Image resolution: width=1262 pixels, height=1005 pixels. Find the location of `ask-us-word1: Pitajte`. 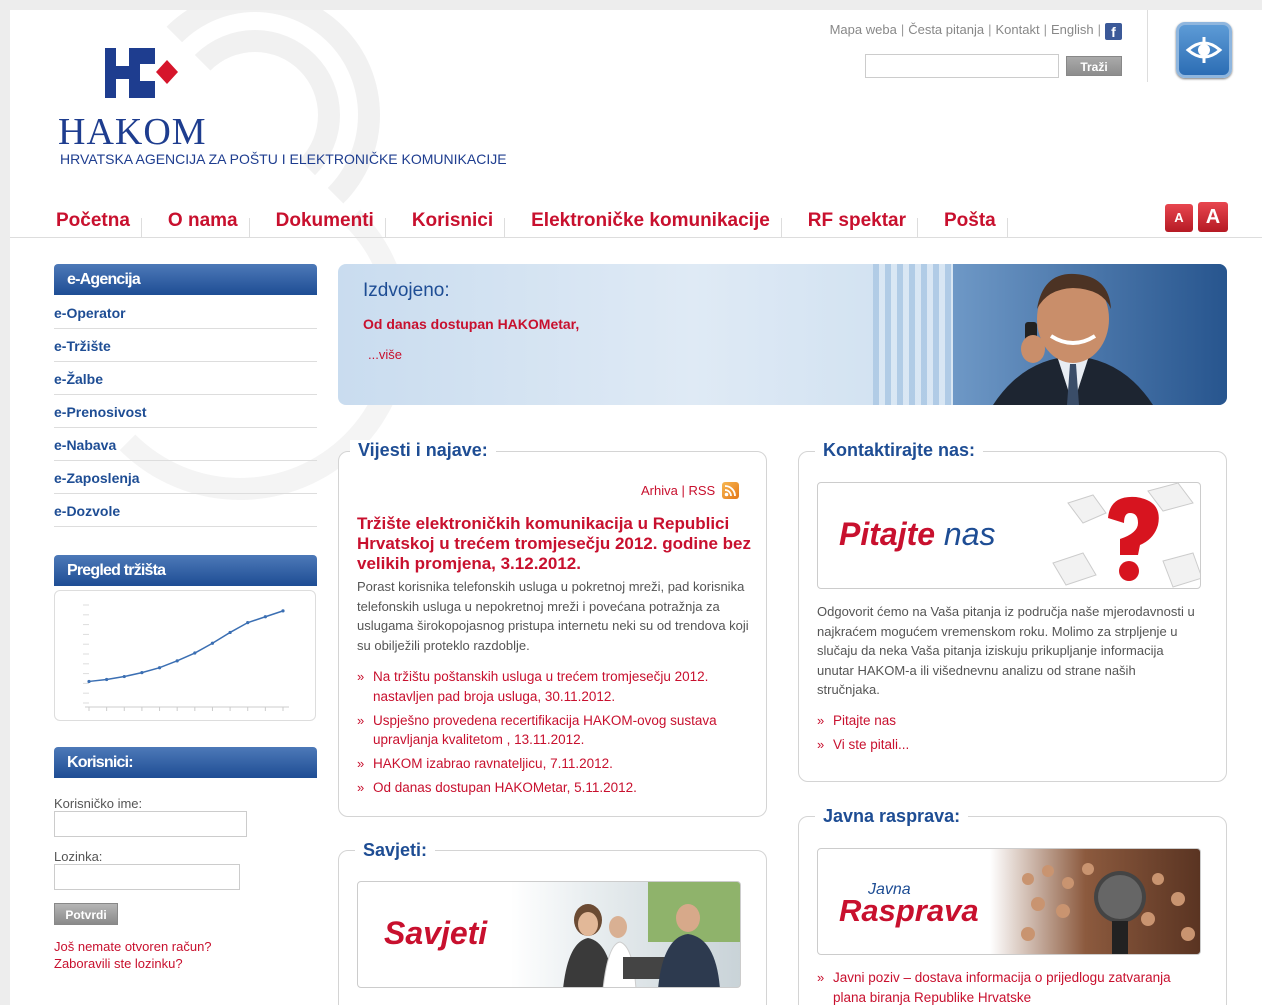

ask-us-word1: Pitajte is located at coordinates (887, 534).